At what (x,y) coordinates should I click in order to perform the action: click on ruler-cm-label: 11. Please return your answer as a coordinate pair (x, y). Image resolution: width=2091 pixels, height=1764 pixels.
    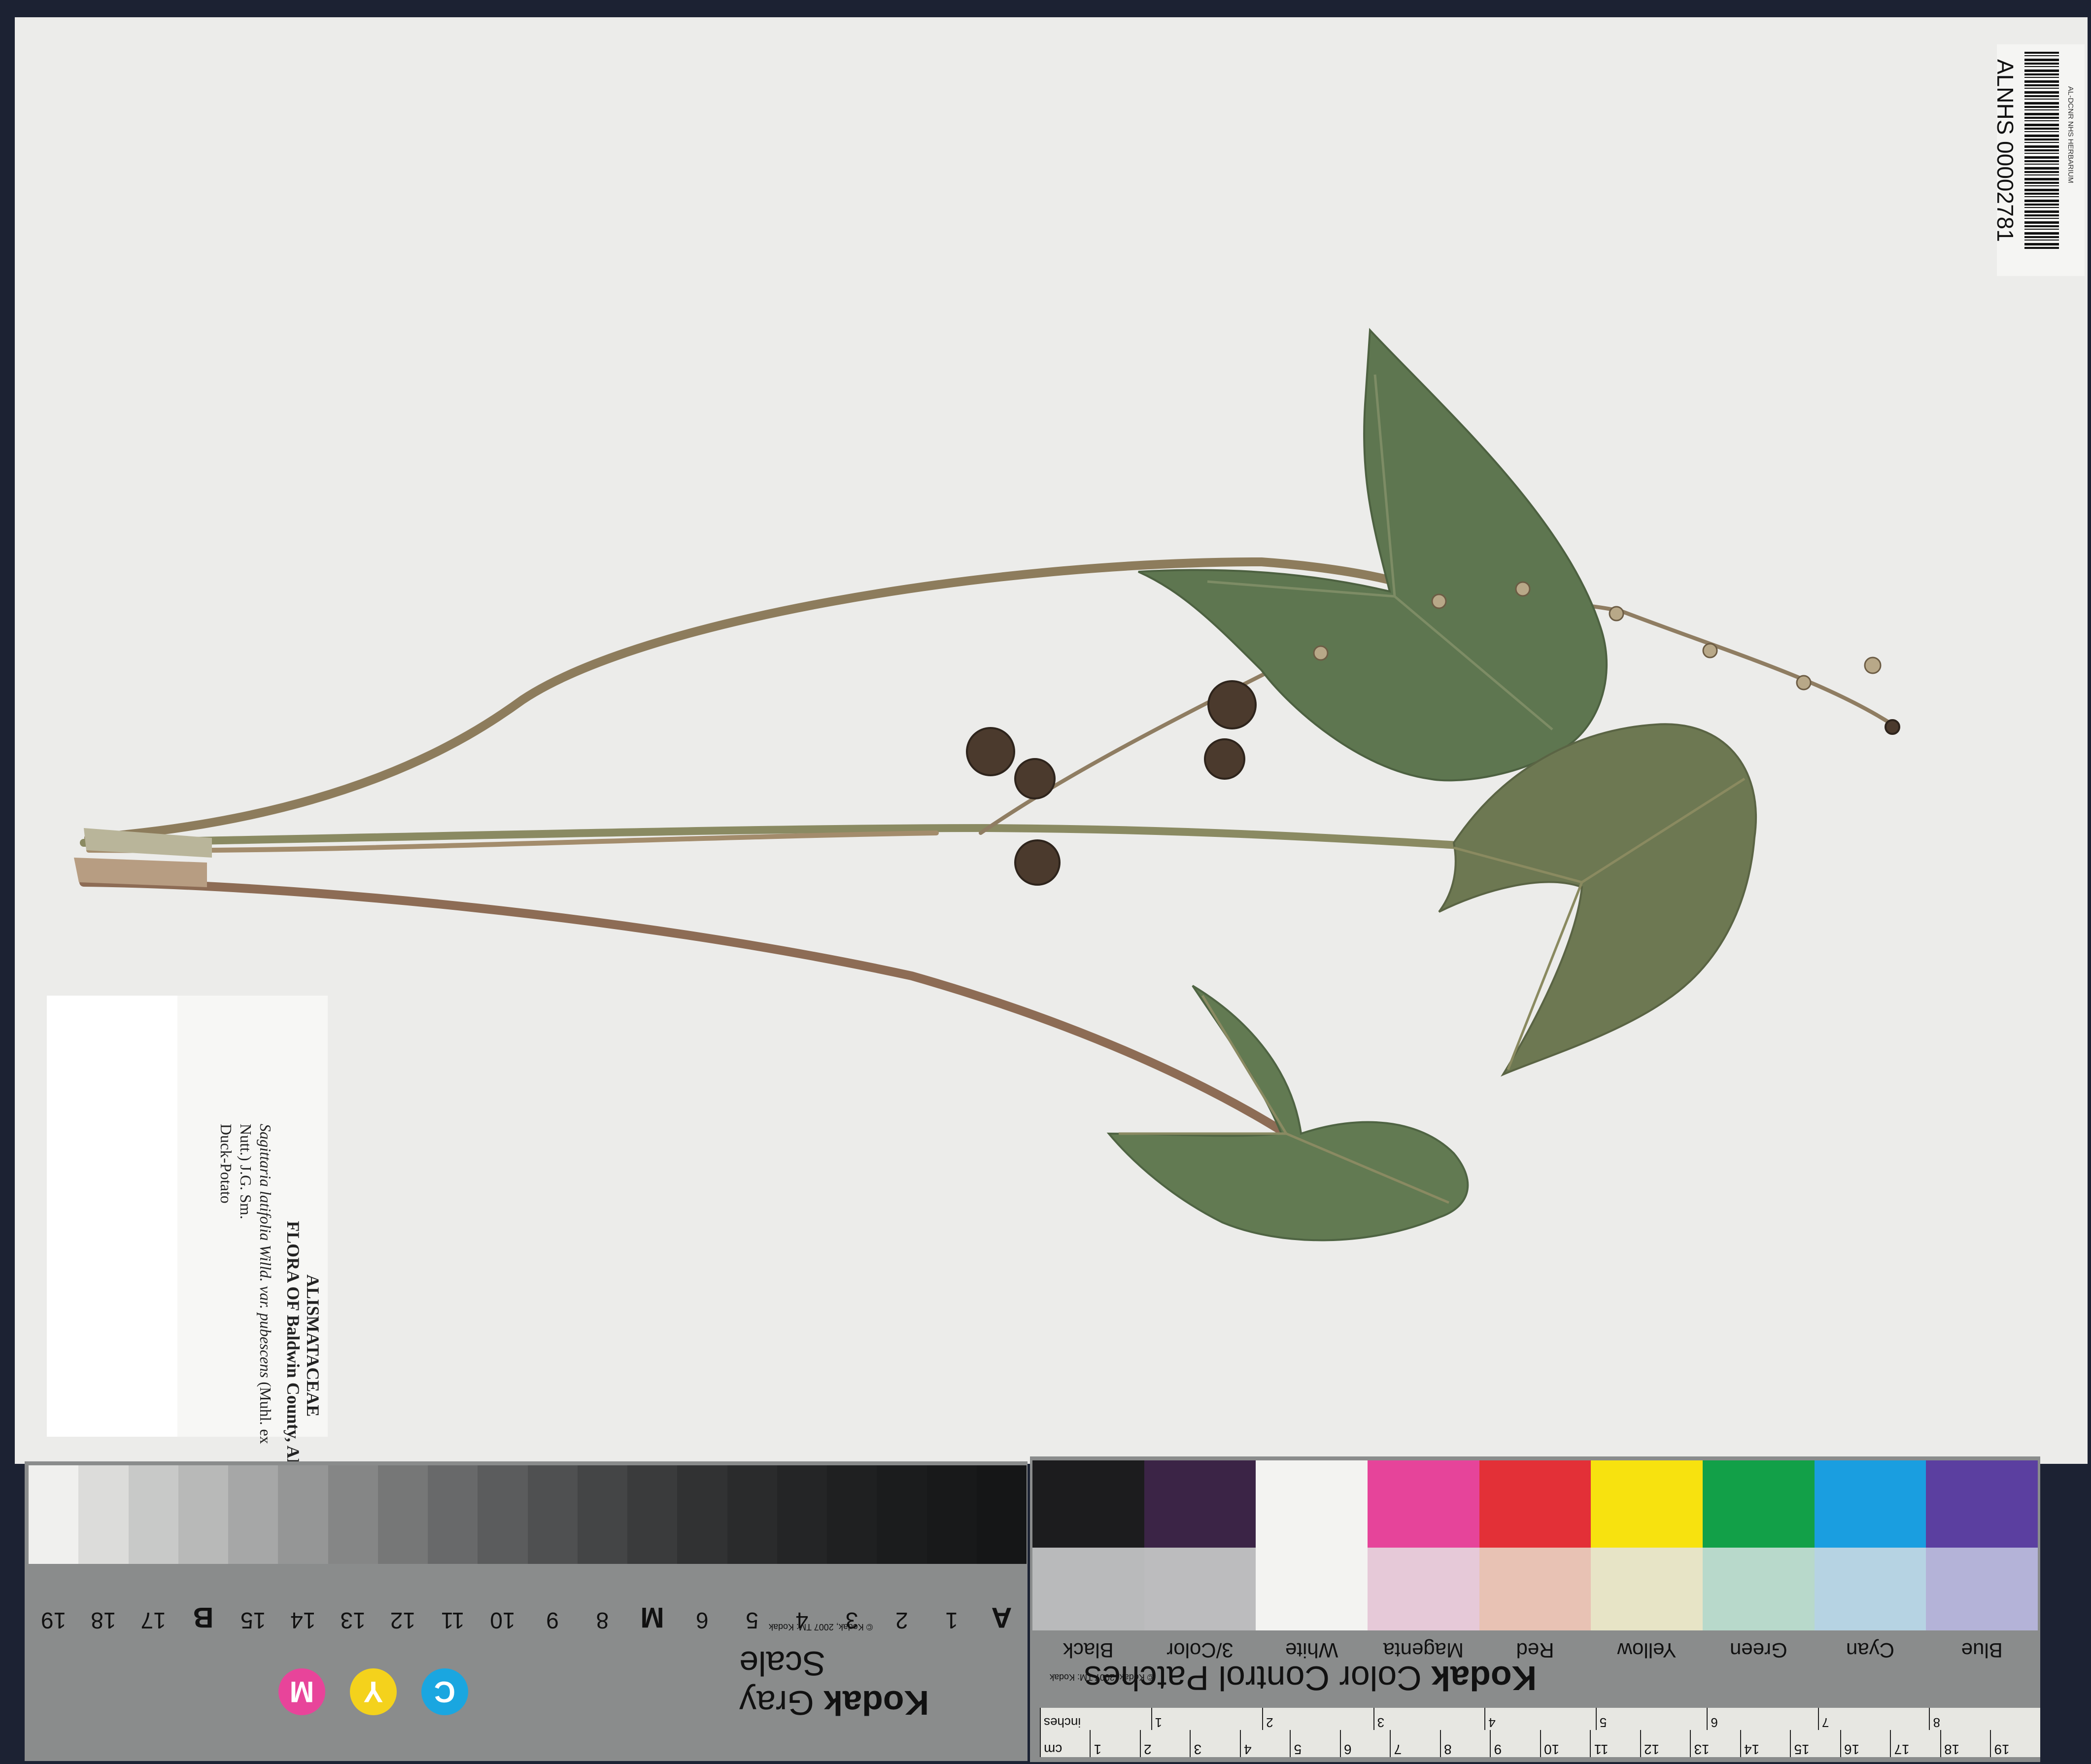
    Looking at the image, I should click on (1615, 1743).